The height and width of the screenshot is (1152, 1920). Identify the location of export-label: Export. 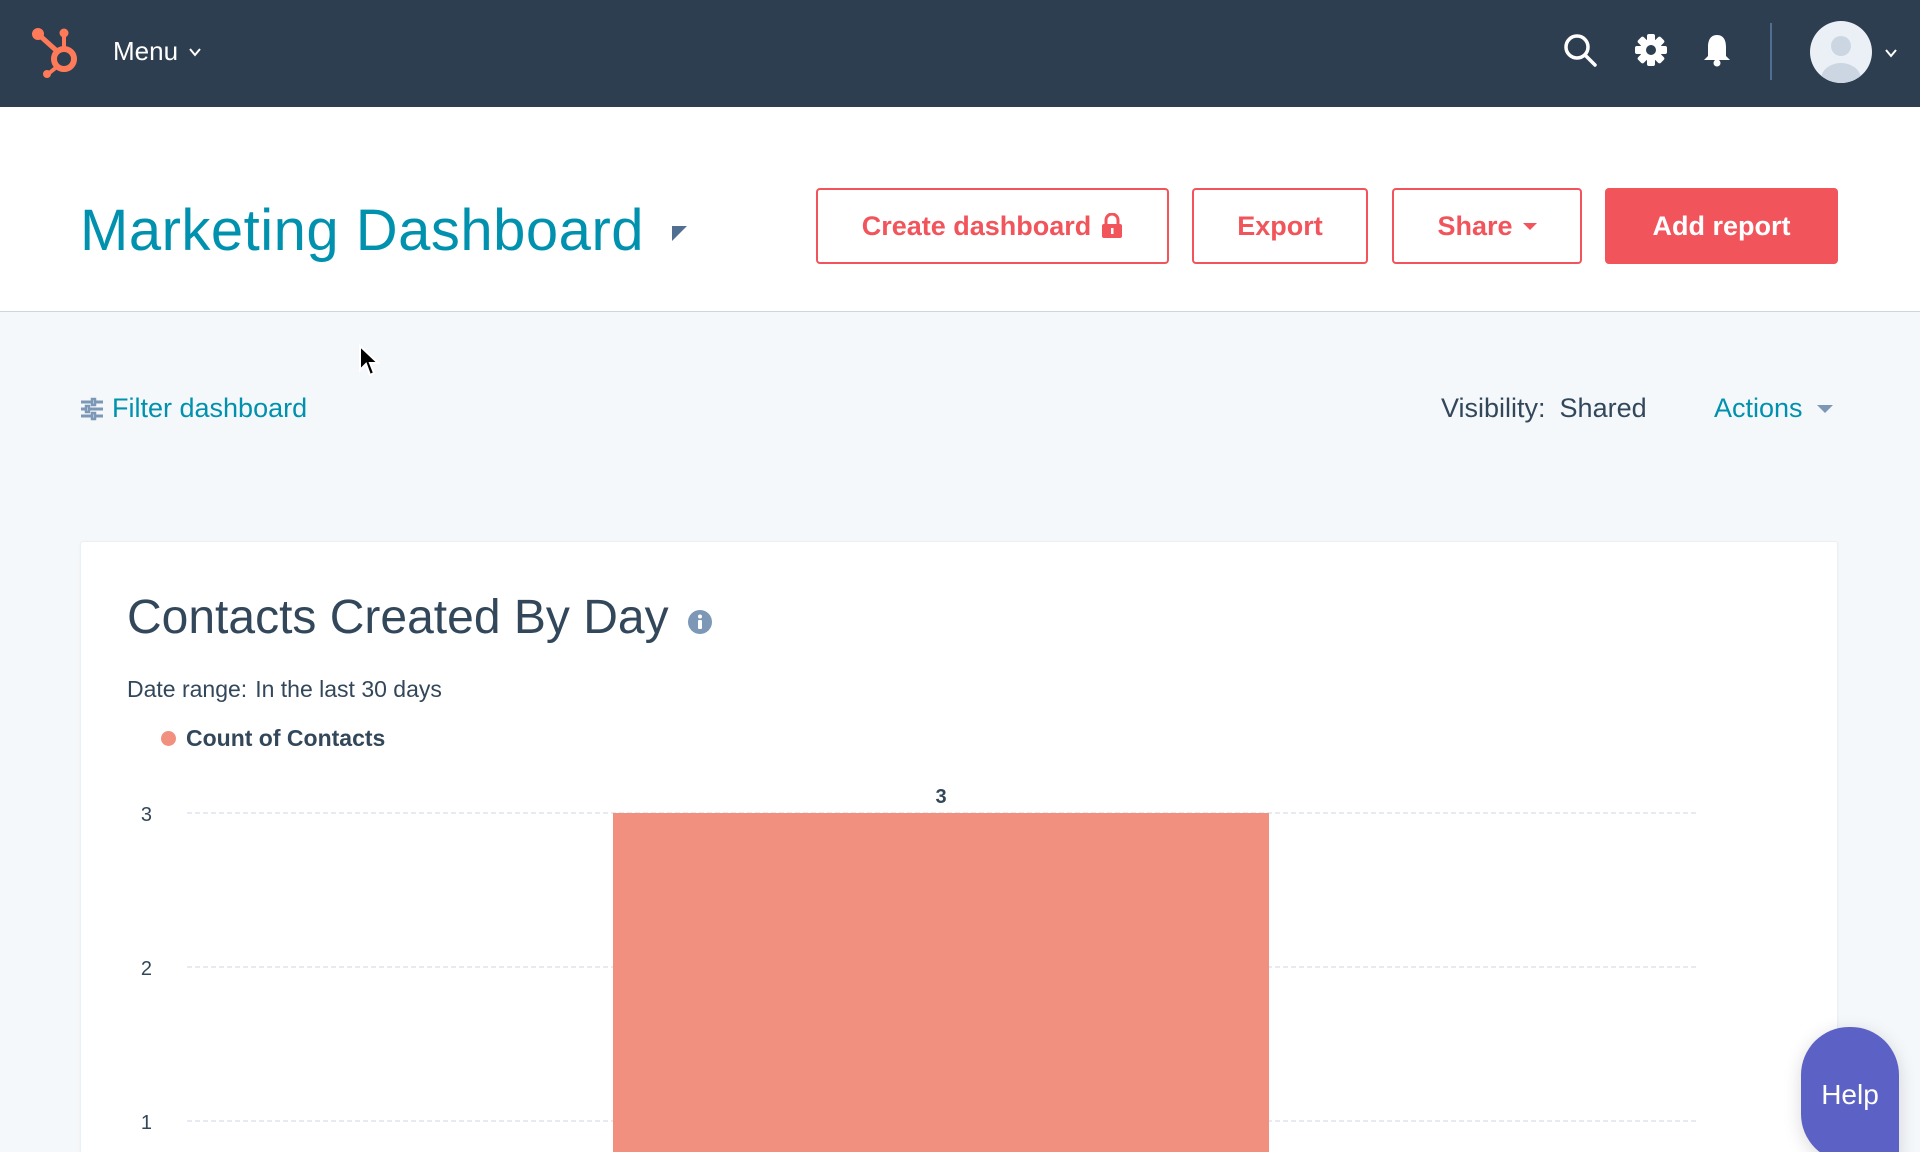
(1280, 225).